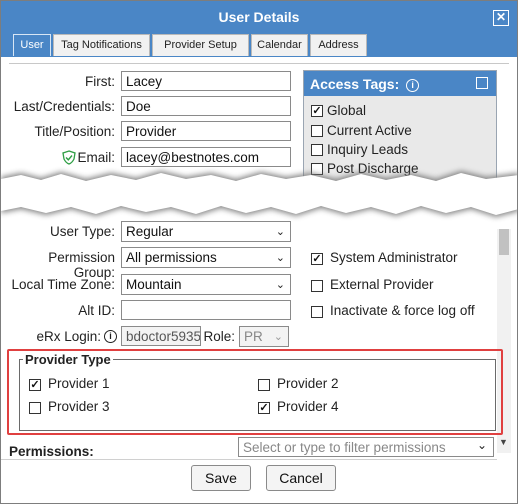  Describe the element at coordinates (171, 257) in the screenshot. I see `permission-group-value: All permissions` at that location.